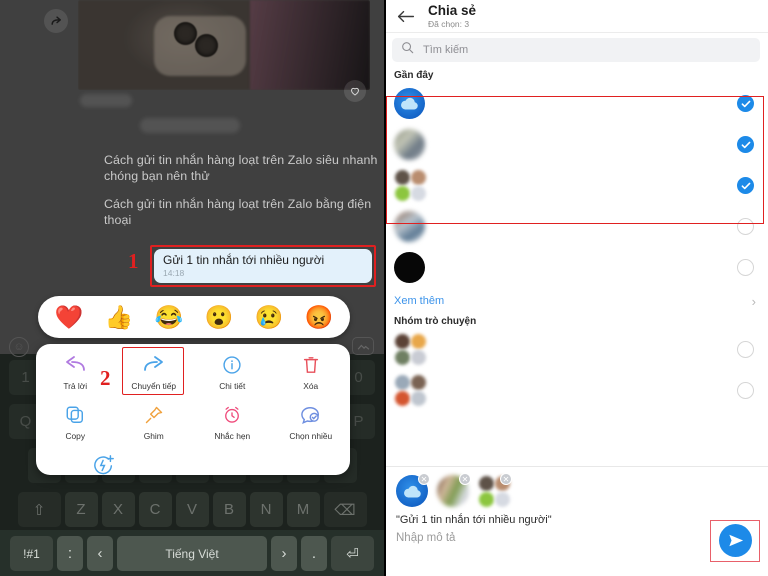  I want to click on keyboard-row-zxcv: ⇧ Z X C V B N M ⌫, so click(192, 509).